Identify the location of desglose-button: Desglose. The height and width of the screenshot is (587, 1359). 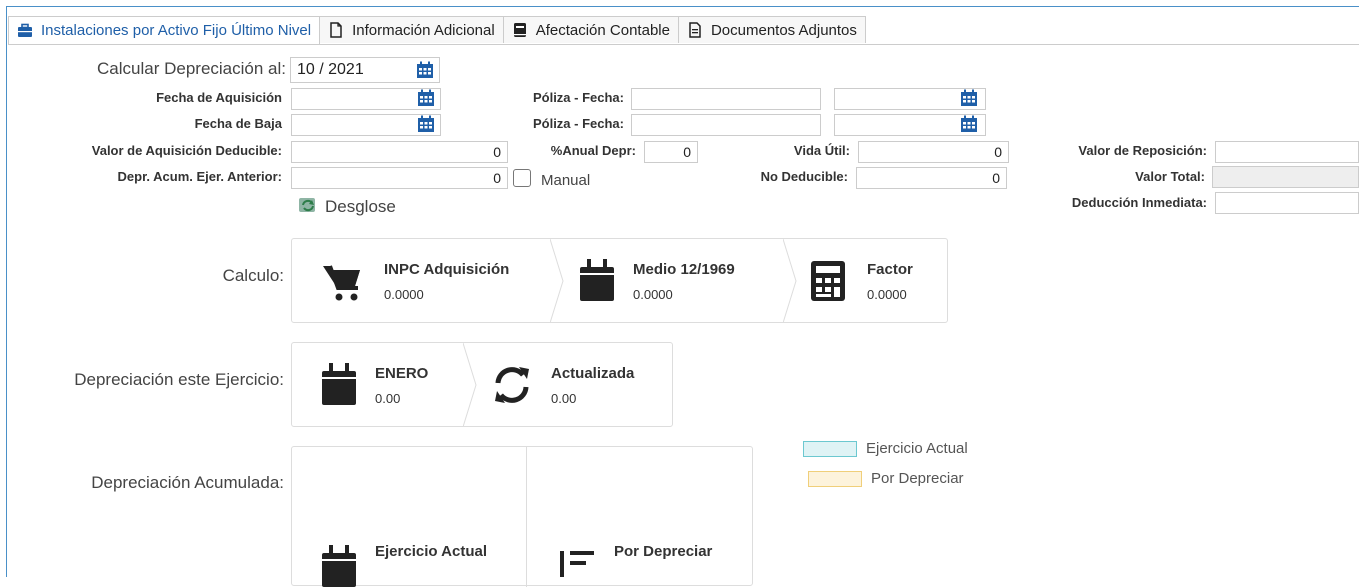
(360, 207).